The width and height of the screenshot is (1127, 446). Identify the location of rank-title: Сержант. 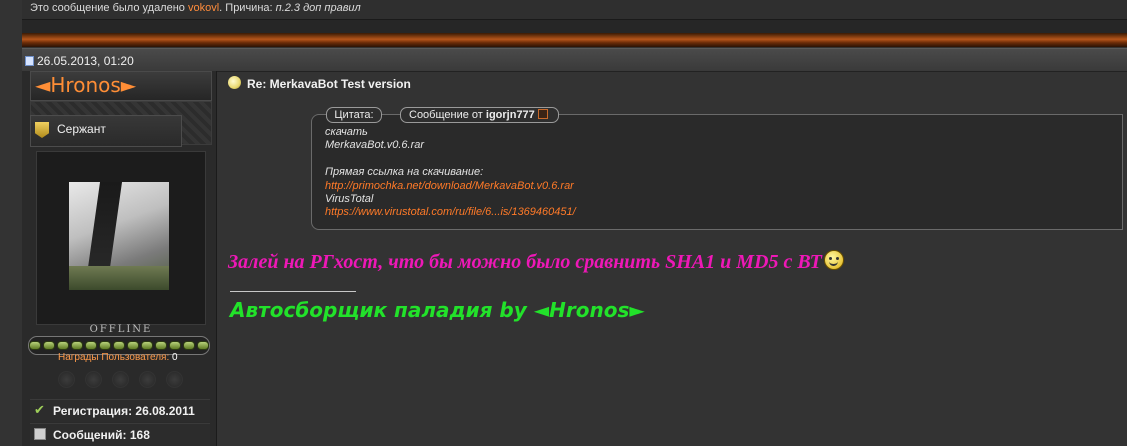
(81, 129).